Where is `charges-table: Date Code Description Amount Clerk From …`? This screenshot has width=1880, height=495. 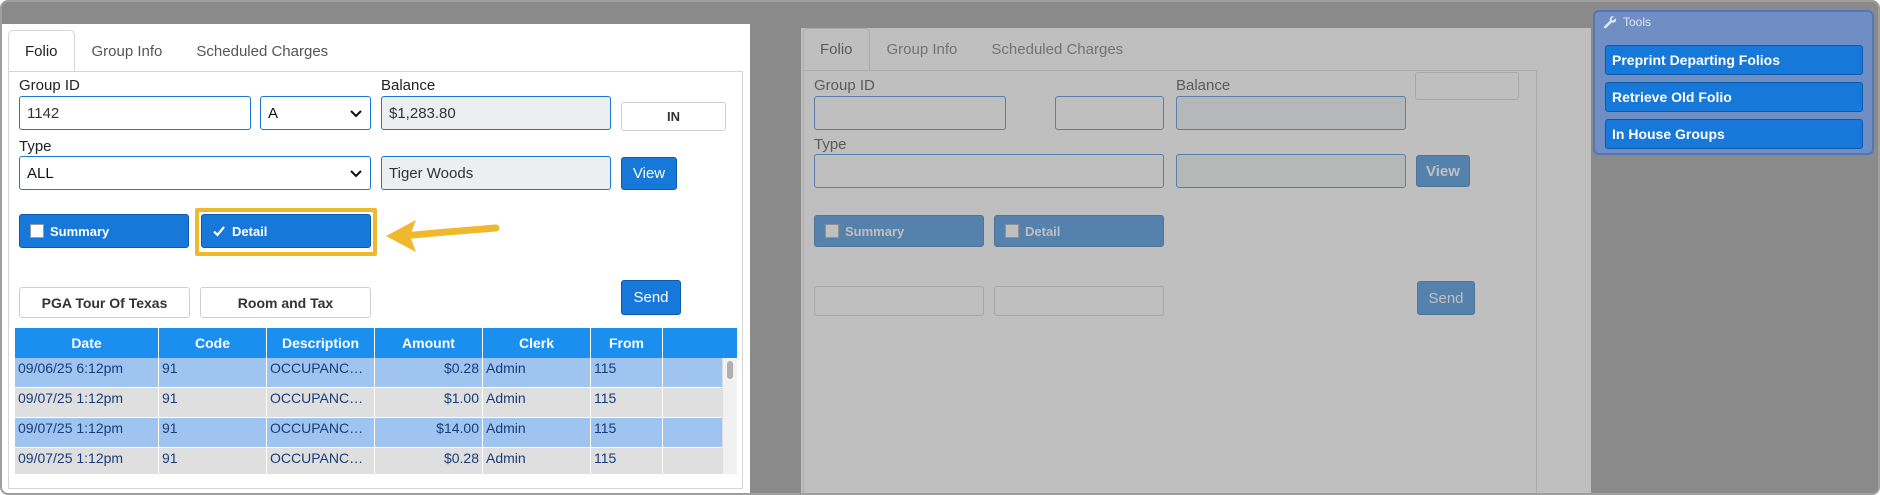
charges-table: Date Code Description Amount Clerk From … is located at coordinates (376, 401).